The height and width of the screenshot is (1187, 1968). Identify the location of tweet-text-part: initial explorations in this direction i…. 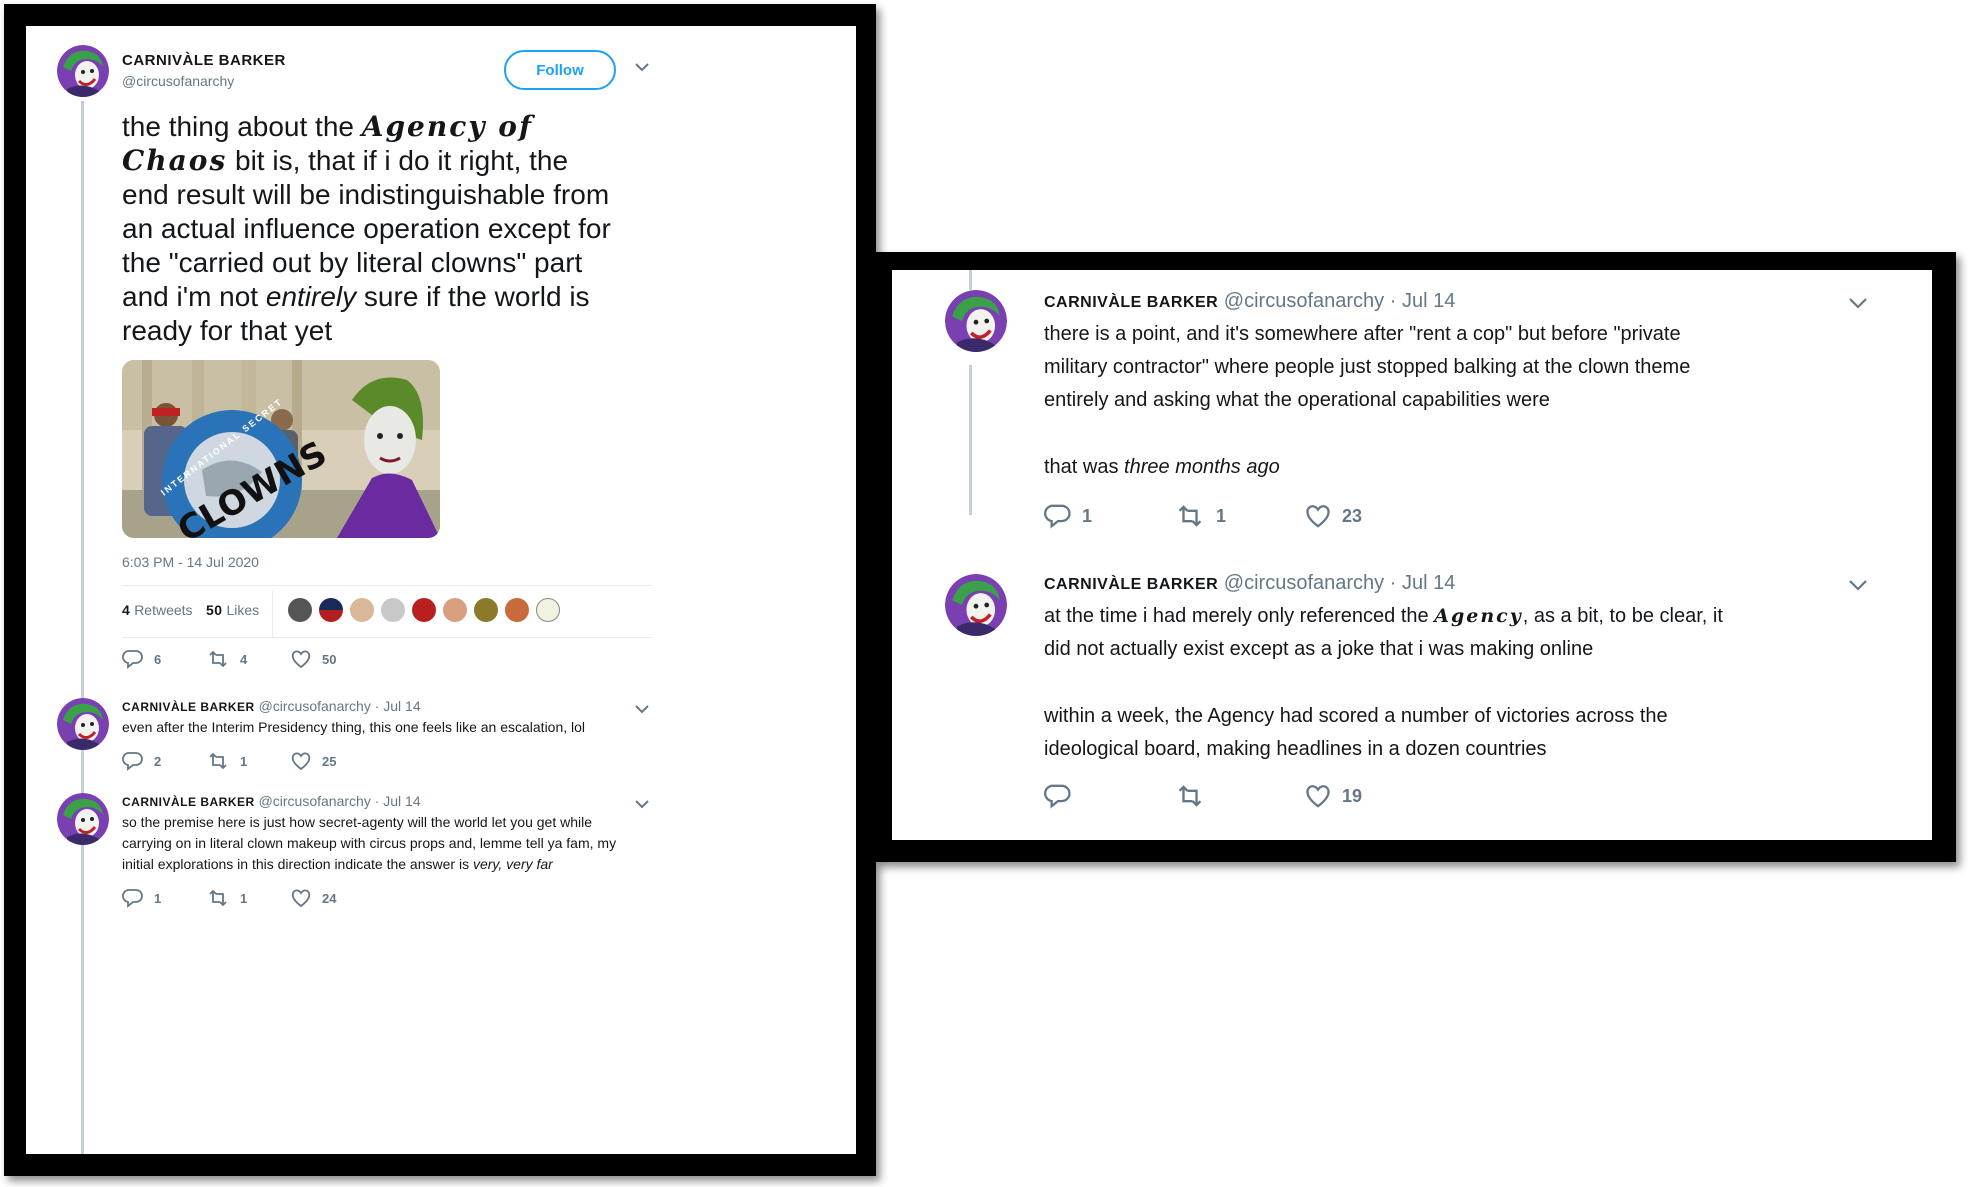
(297, 864).